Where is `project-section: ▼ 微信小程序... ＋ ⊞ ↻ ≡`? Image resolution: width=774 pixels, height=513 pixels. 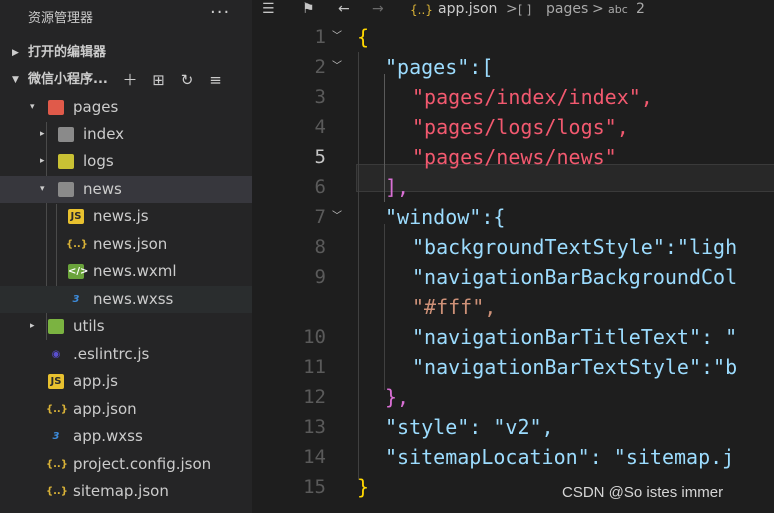 project-section: ▼ 微信小程序... ＋ ⊞ ↻ ≡ is located at coordinates (126, 80).